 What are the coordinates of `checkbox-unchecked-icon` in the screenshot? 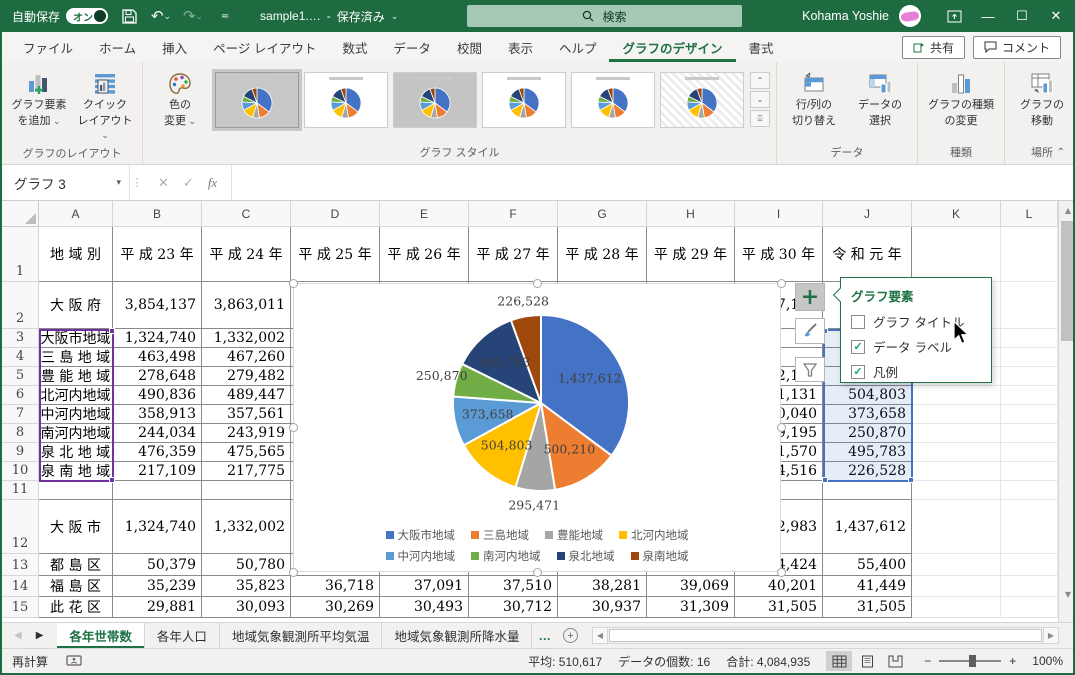 It's located at (858, 321).